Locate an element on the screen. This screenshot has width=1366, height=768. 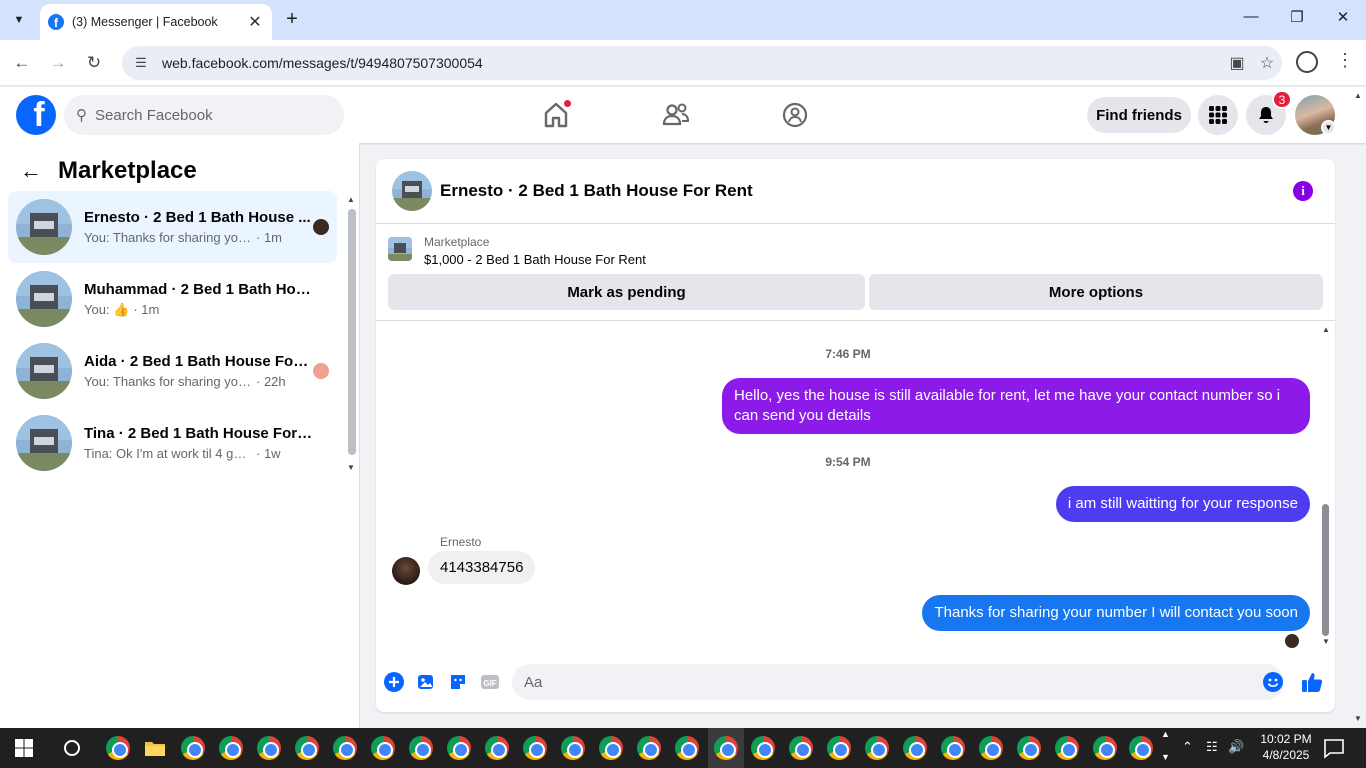
chat-scroll-up-icon: ▲ is located at coordinates (1326, 329).